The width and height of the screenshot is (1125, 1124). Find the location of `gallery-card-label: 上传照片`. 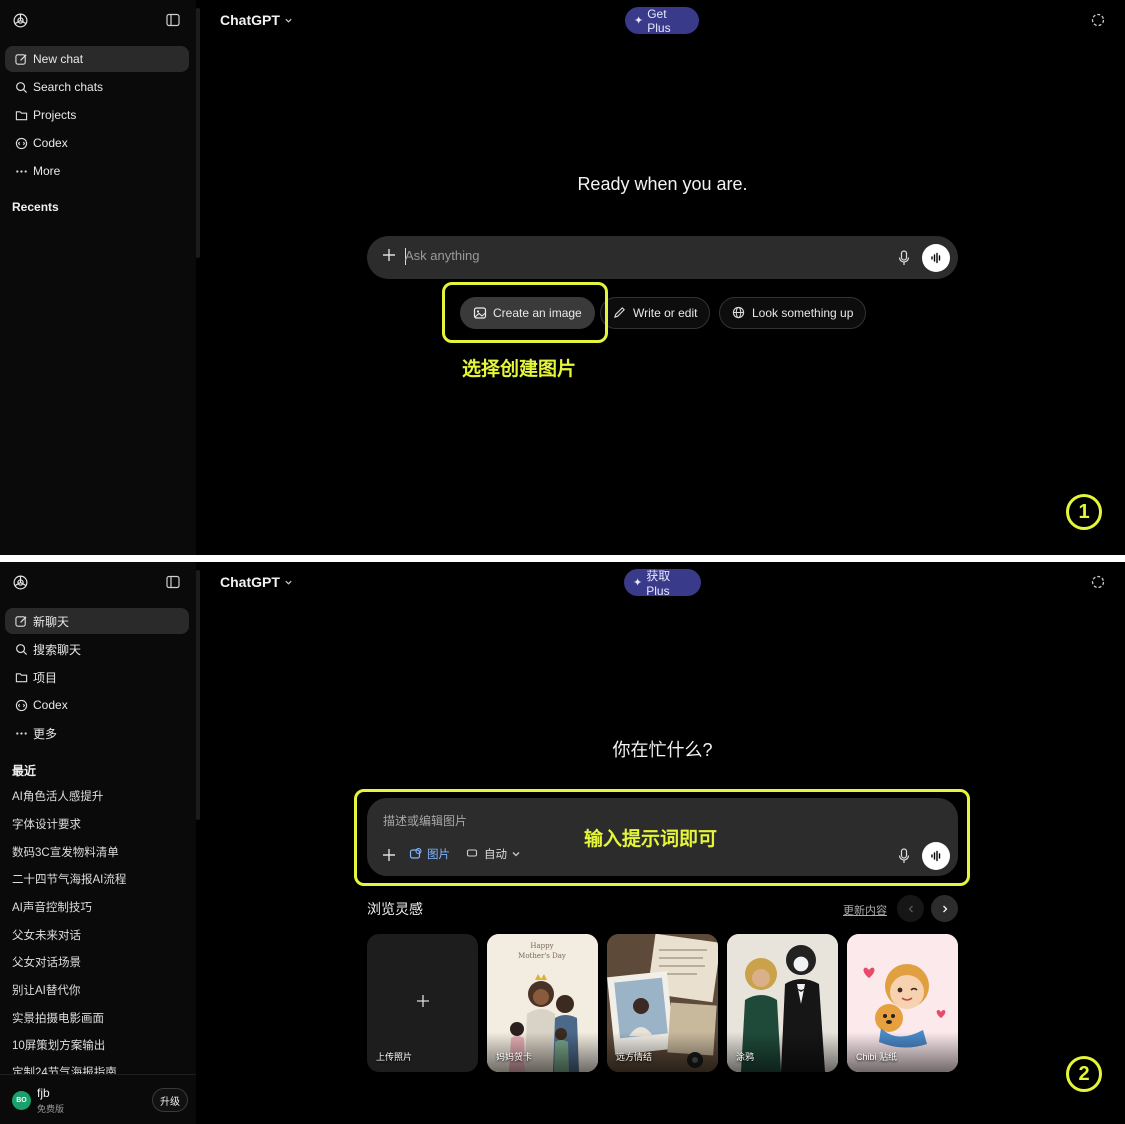

gallery-card-label: 上传照片 is located at coordinates (394, 1057).